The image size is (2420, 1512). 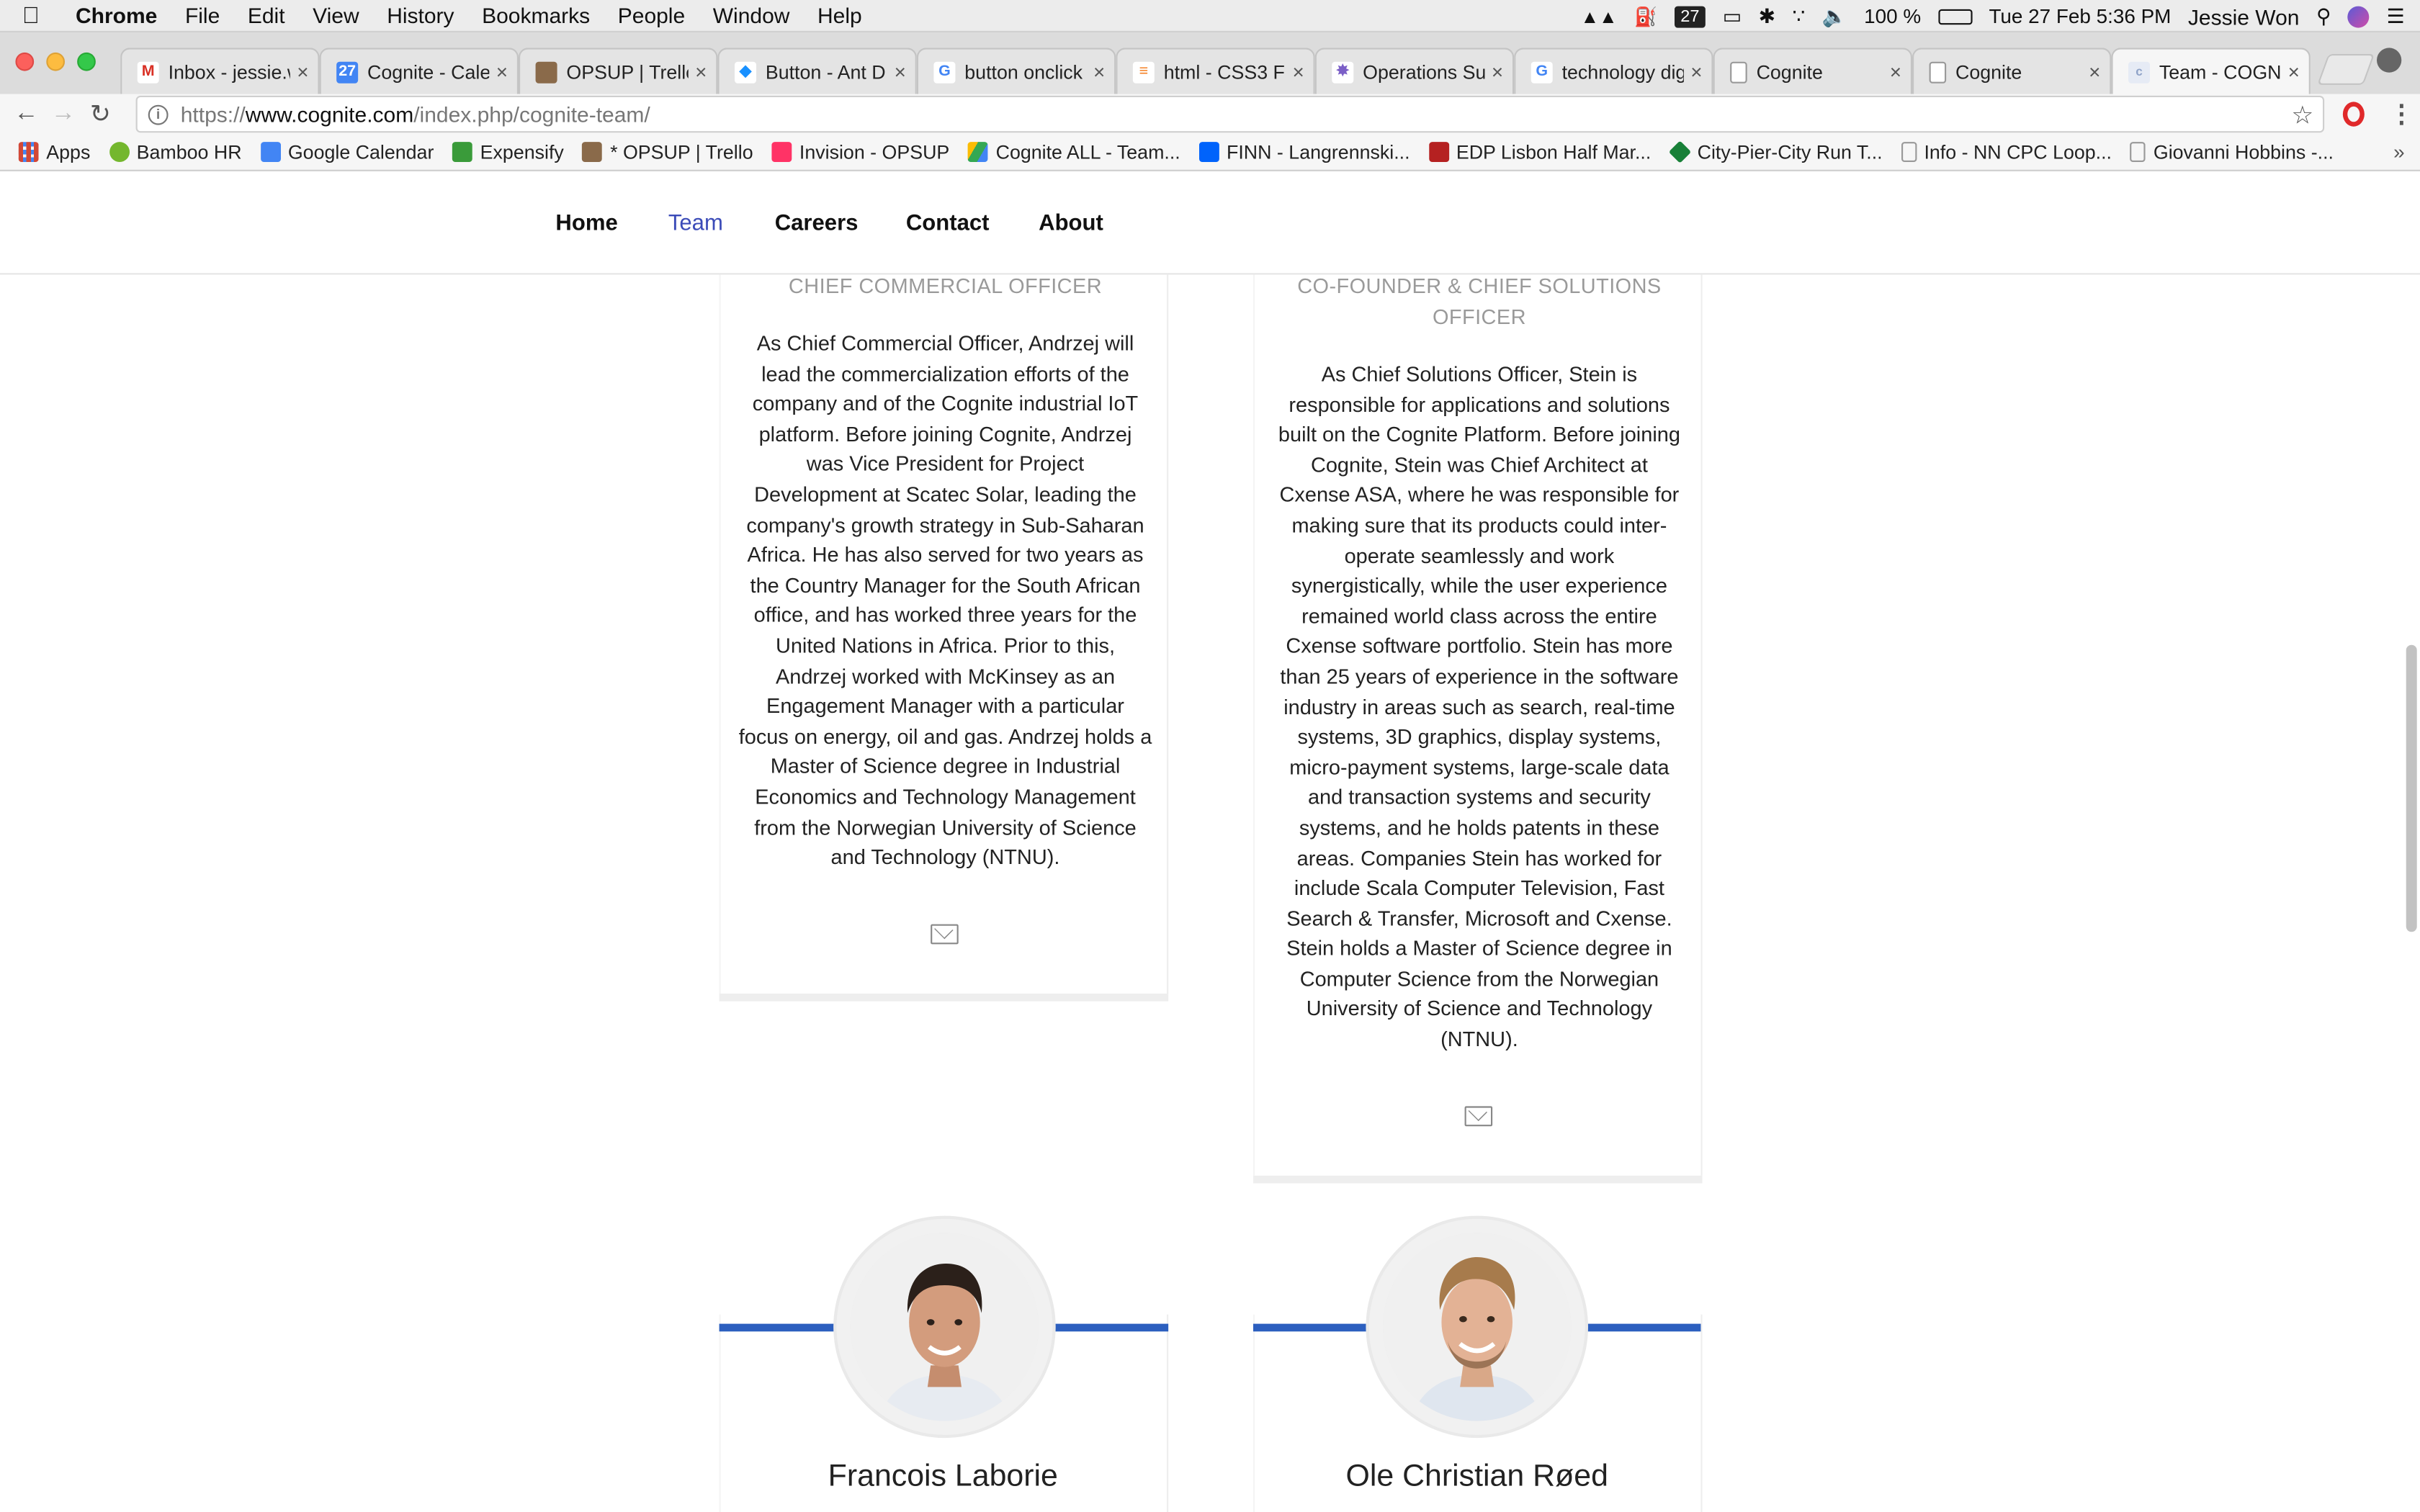 I want to click on bookmark-star-icon: ☆, so click(x=2302, y=115).